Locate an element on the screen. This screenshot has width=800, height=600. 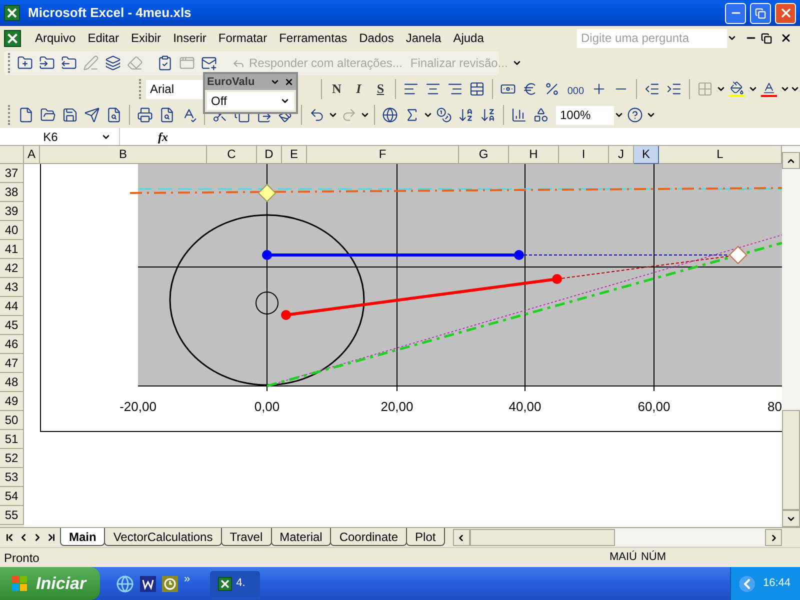
clipboard-icon is located at coordinates (165, 63).